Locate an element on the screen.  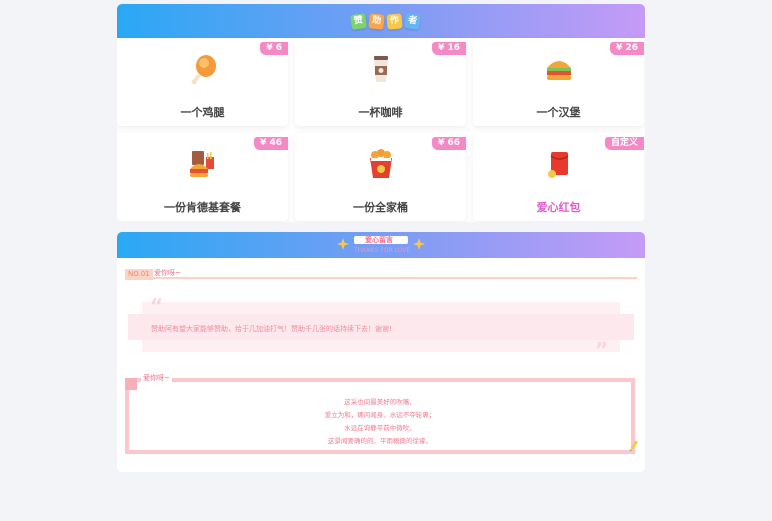
coffee-cup-icon is located at coordinates (381, 69).